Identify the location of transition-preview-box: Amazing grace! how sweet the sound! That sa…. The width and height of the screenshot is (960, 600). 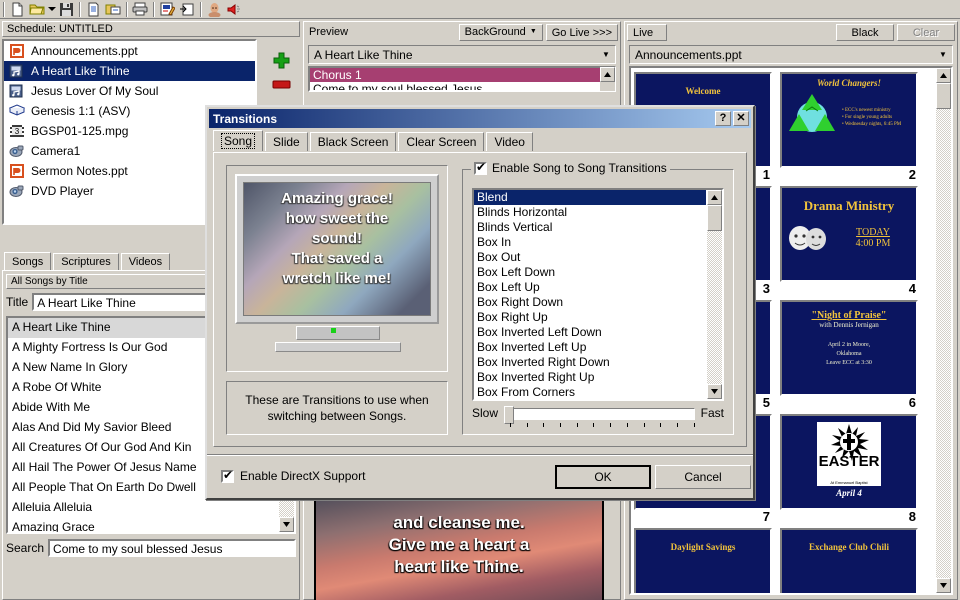
(337, 268).